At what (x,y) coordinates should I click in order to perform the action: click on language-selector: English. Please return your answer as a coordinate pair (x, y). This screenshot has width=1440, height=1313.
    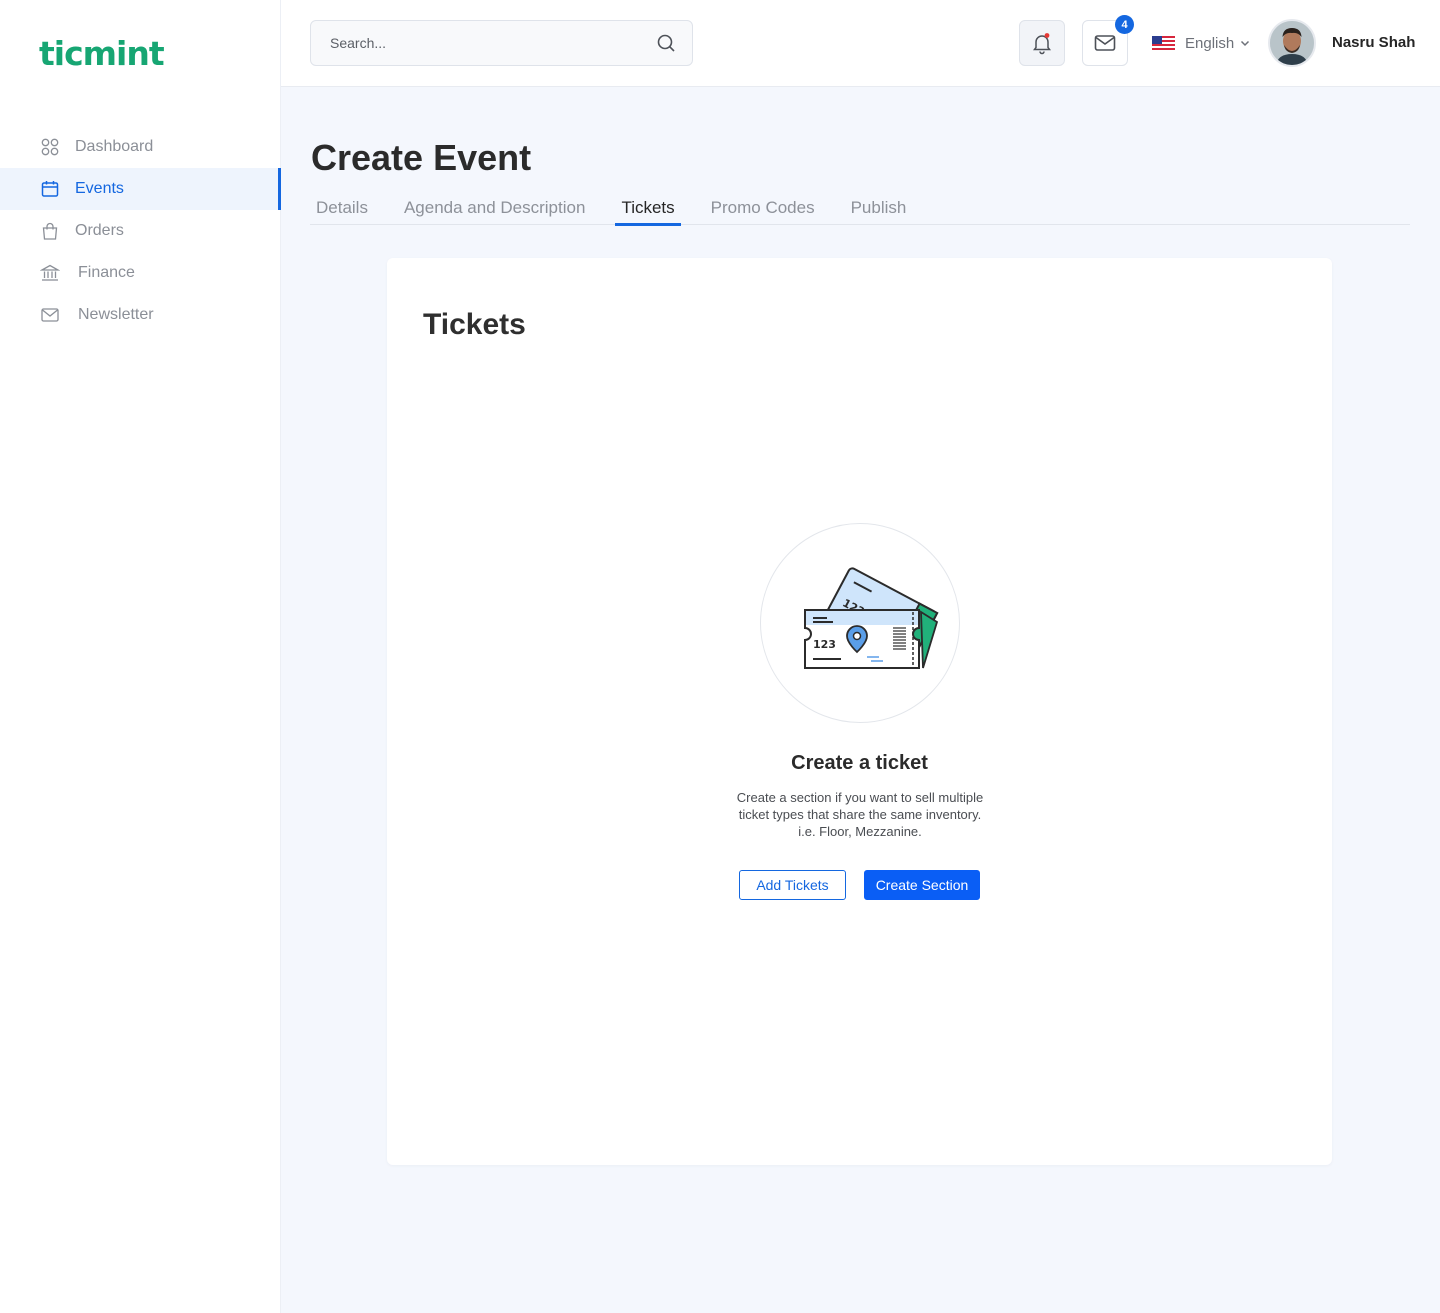
    Looking at the image, I should click on (1201, 43).